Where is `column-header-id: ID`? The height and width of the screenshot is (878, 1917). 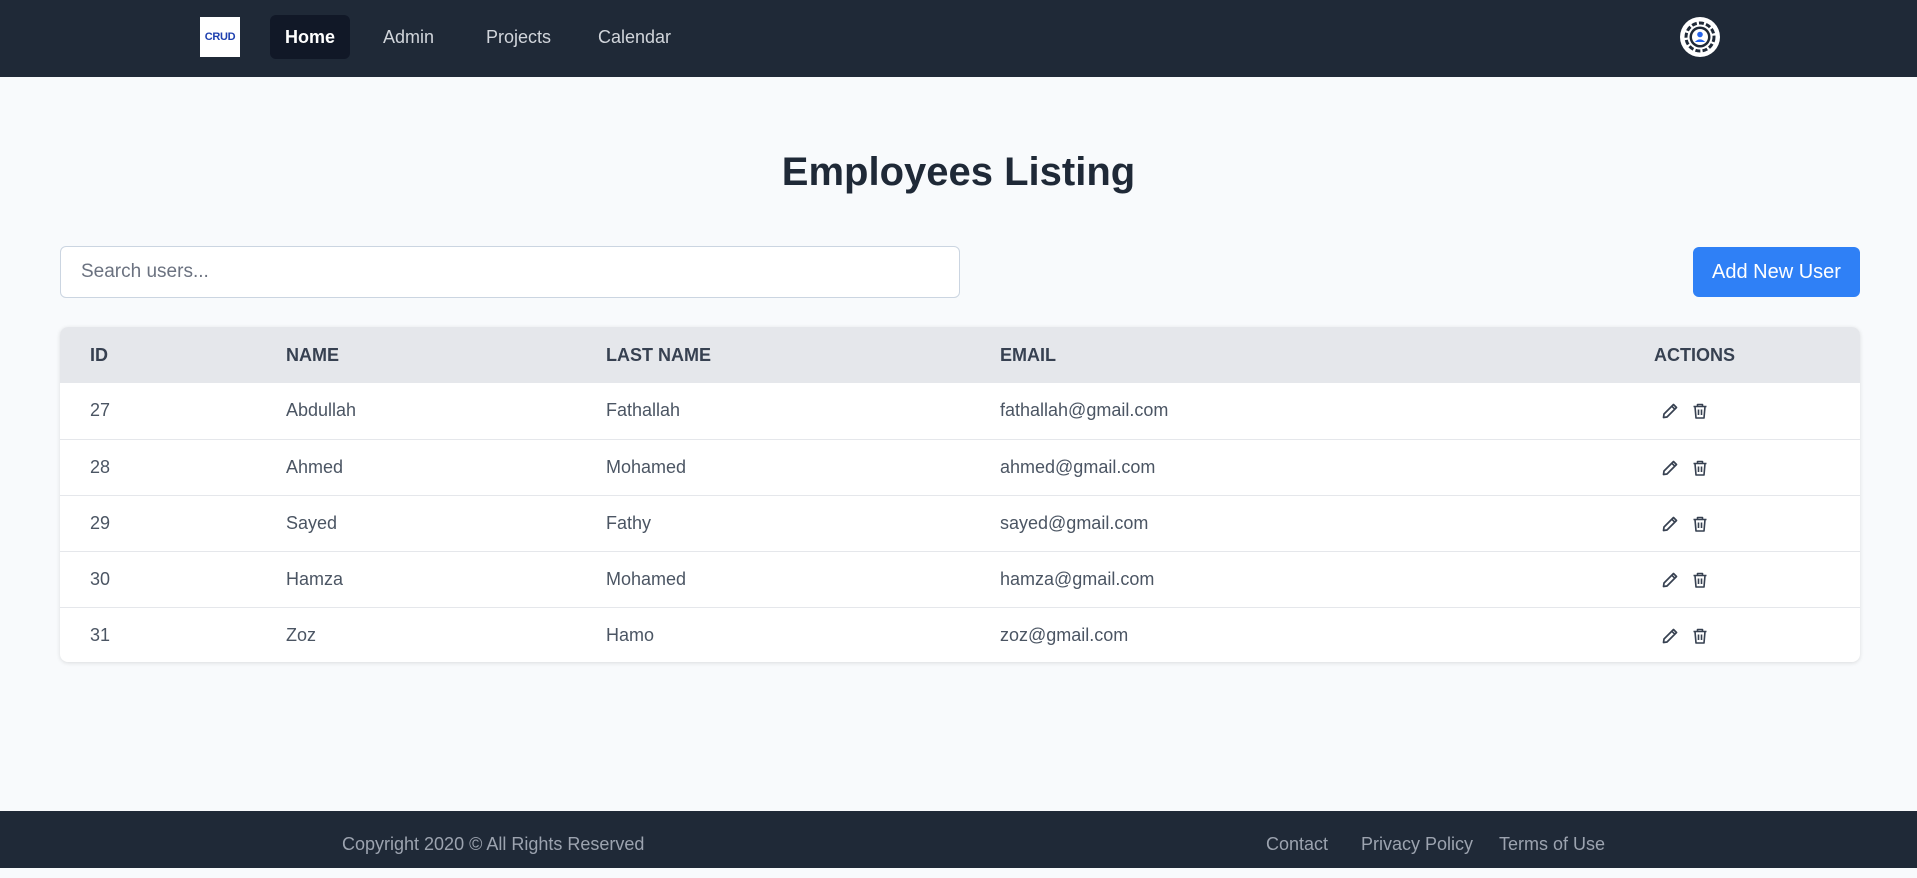
column-header-id: ID is located at coordinates (99, 355).